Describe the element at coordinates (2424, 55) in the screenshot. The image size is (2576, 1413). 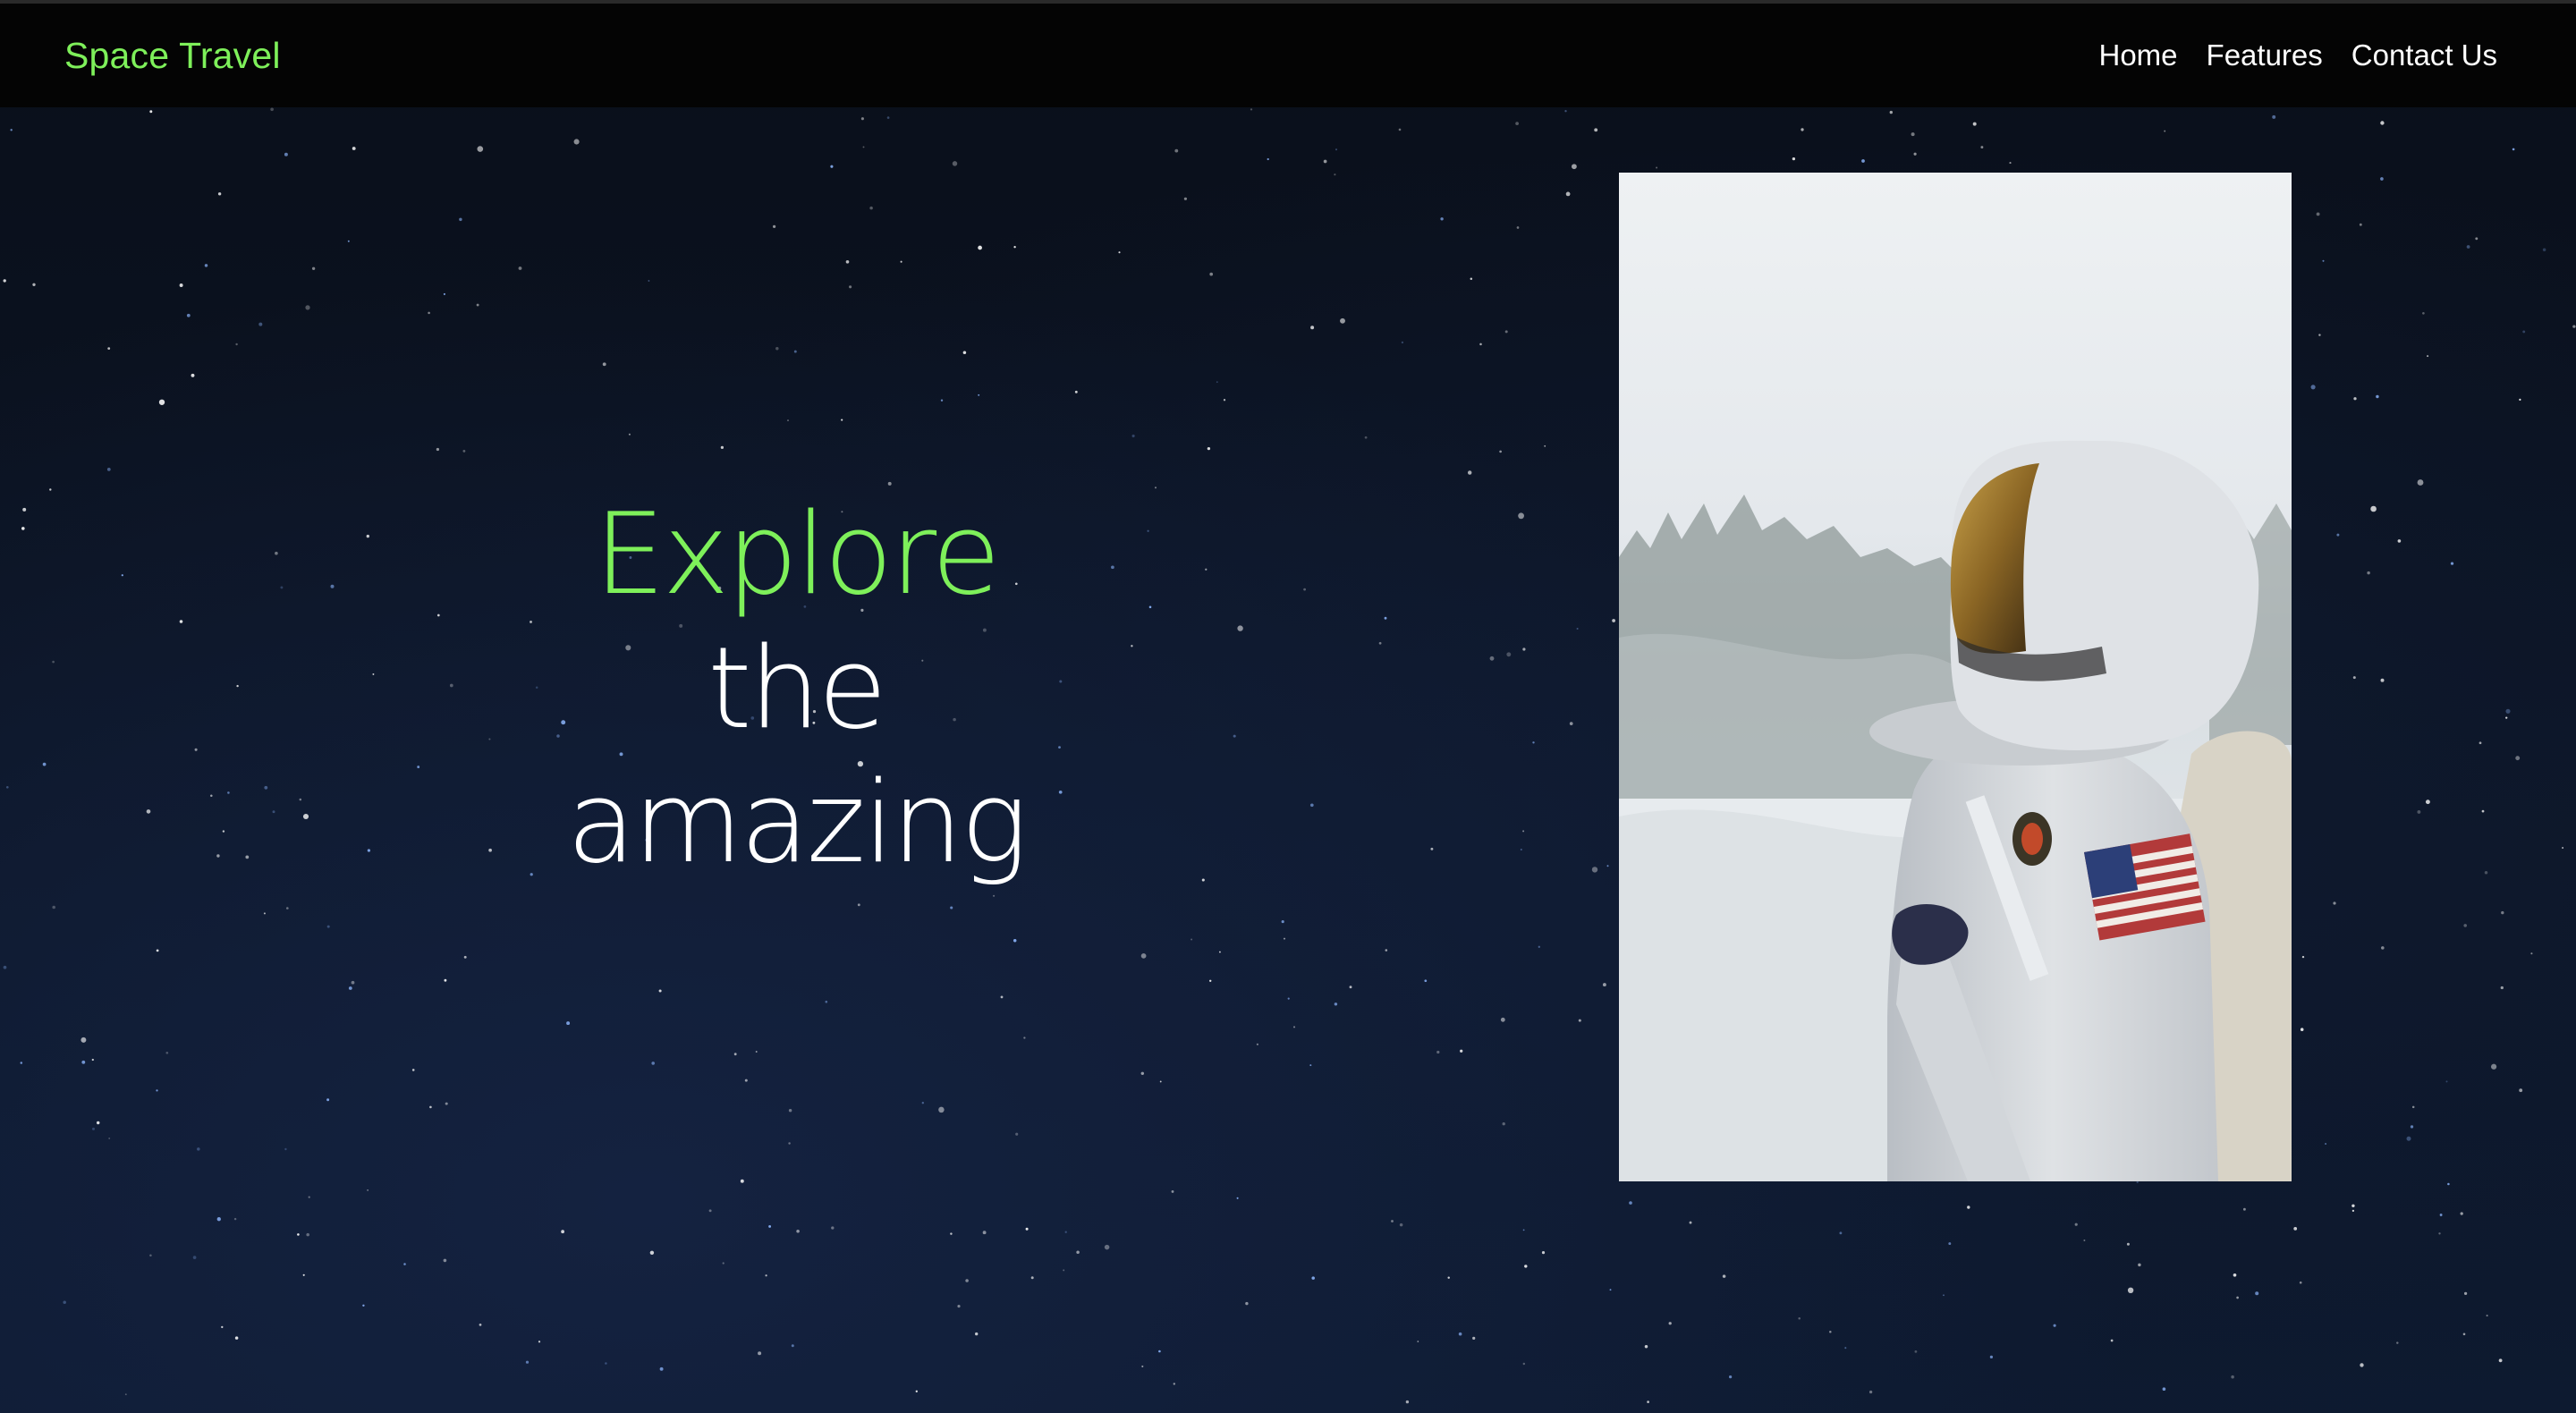
I see `nav-link-contact-us: Contact Us` at that location.